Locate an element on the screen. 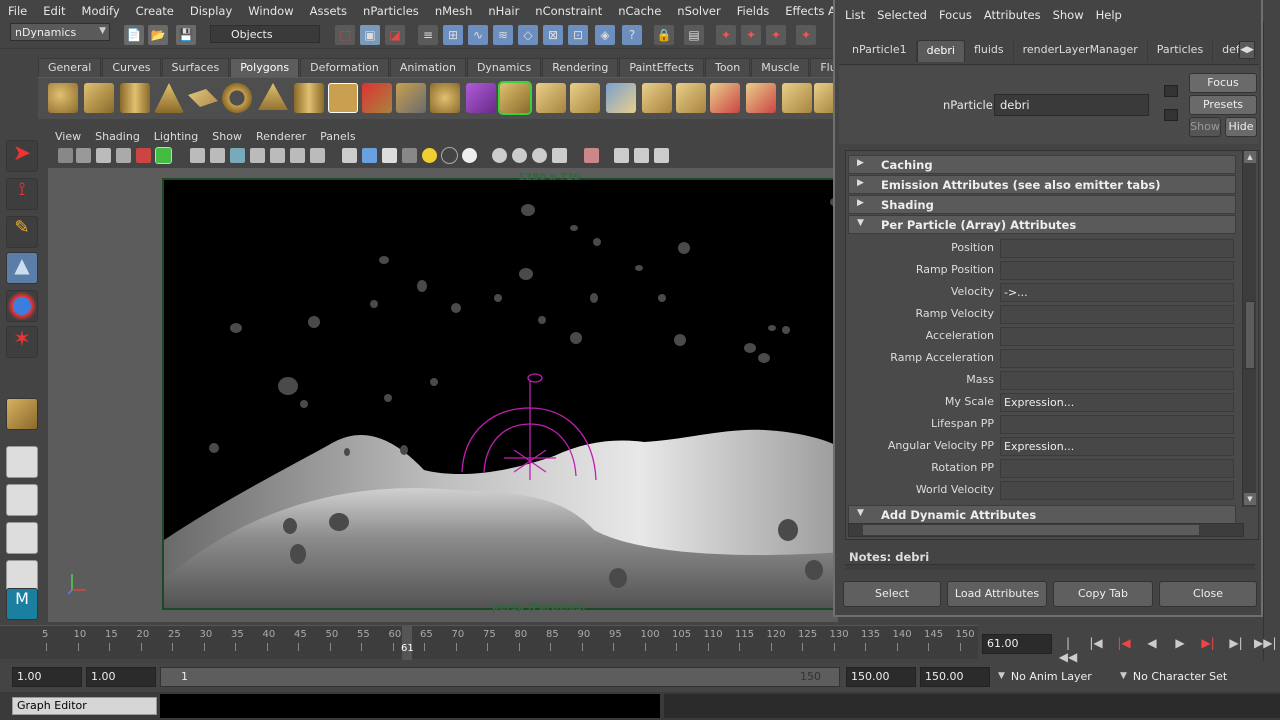 Image resolution: width=1280 pixels, height=720 pixels. isolate-select-icon is located at coordinates (559, 155).